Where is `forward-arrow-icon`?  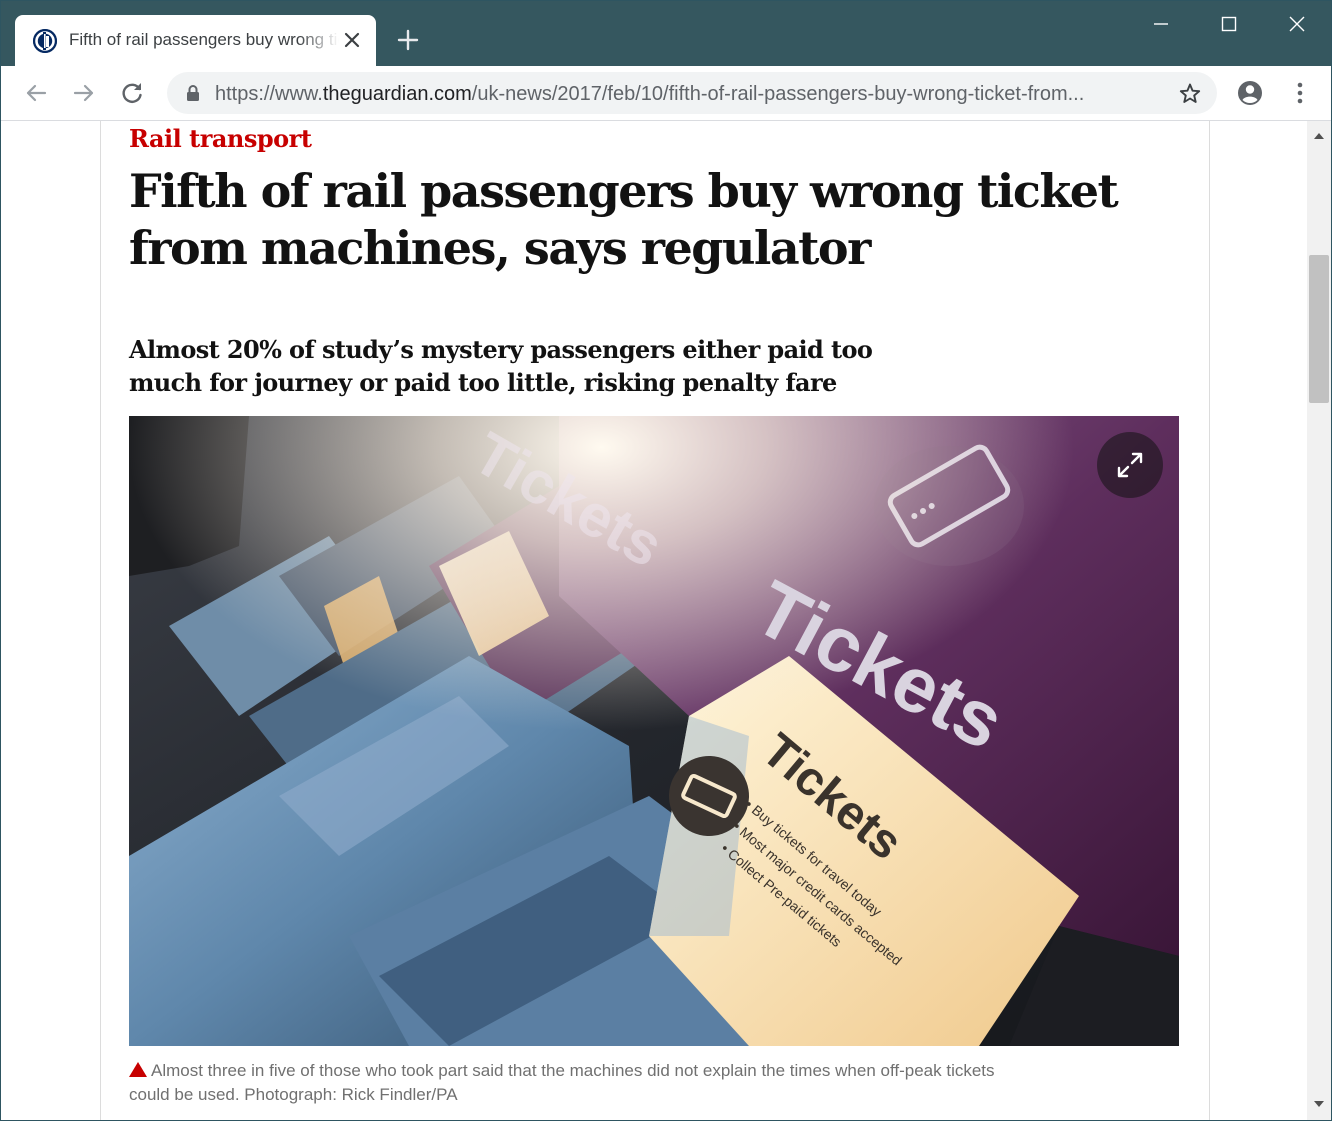
forward-arrow-icon is located at coordinates (84, 93).